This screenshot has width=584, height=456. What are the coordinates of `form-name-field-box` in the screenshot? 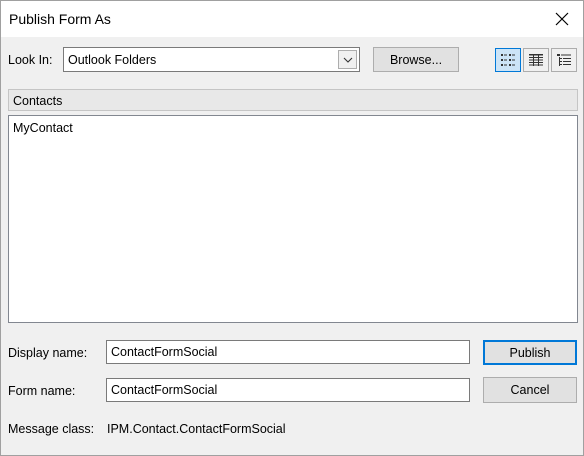 It's located at (288, 390).